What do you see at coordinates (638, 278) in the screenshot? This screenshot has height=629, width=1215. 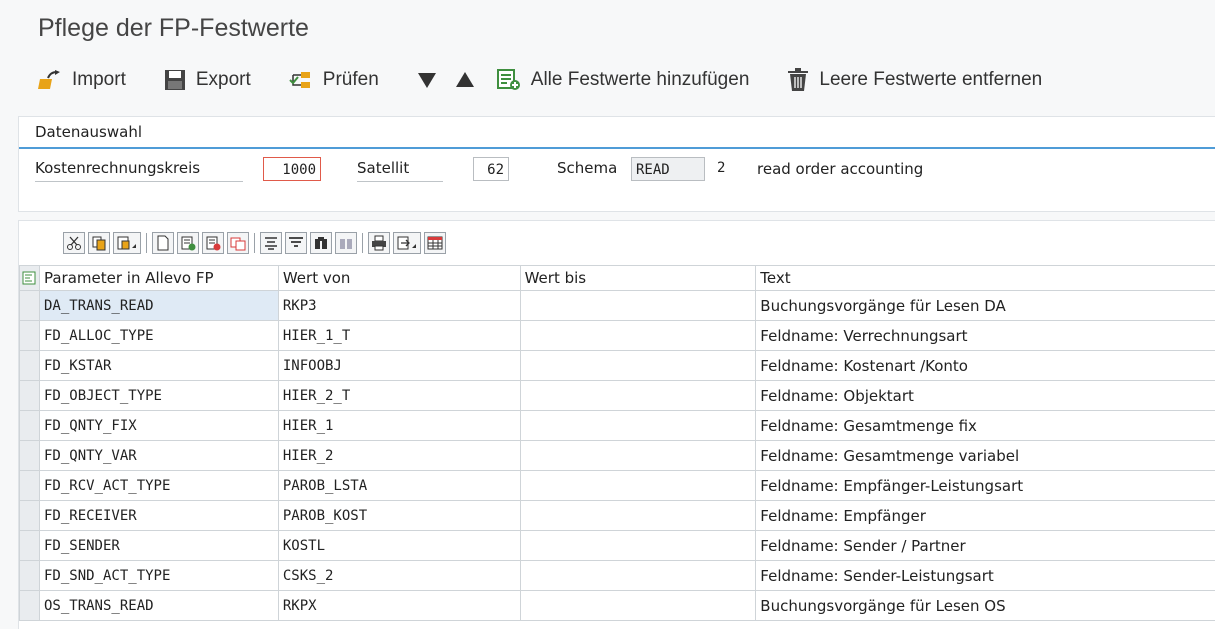 I see `column-header-value-to: Wert bis` at bounding box center [638, 278].